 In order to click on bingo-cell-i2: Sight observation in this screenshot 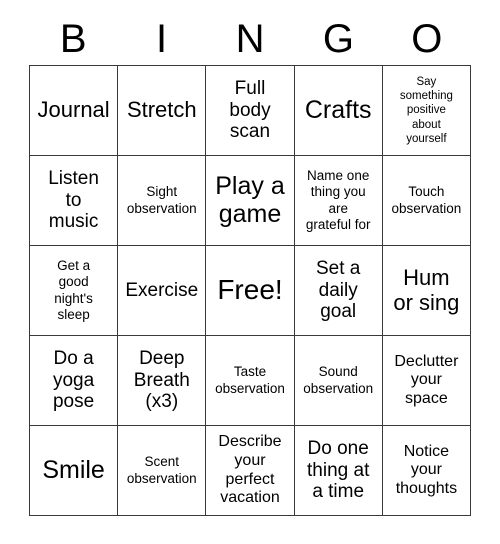, I will do `click(162, 201)`.